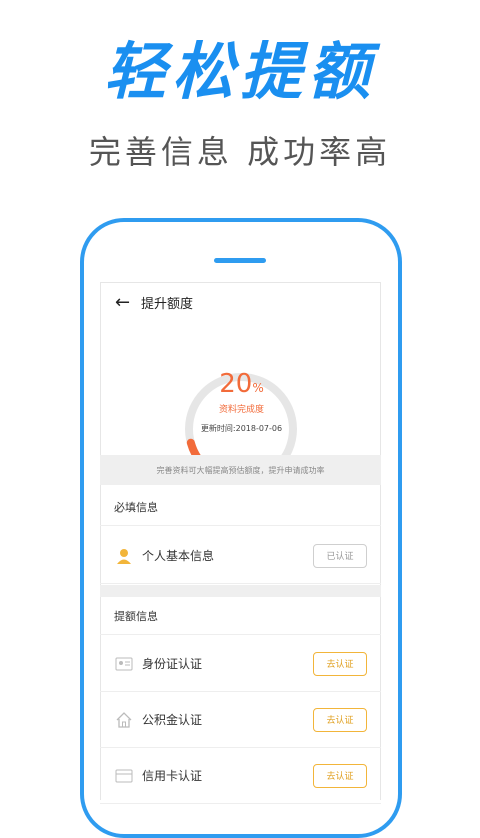 The image size is (480, 838). I want to click on quota-item-label: 信用卡认证, so click(172, 776).